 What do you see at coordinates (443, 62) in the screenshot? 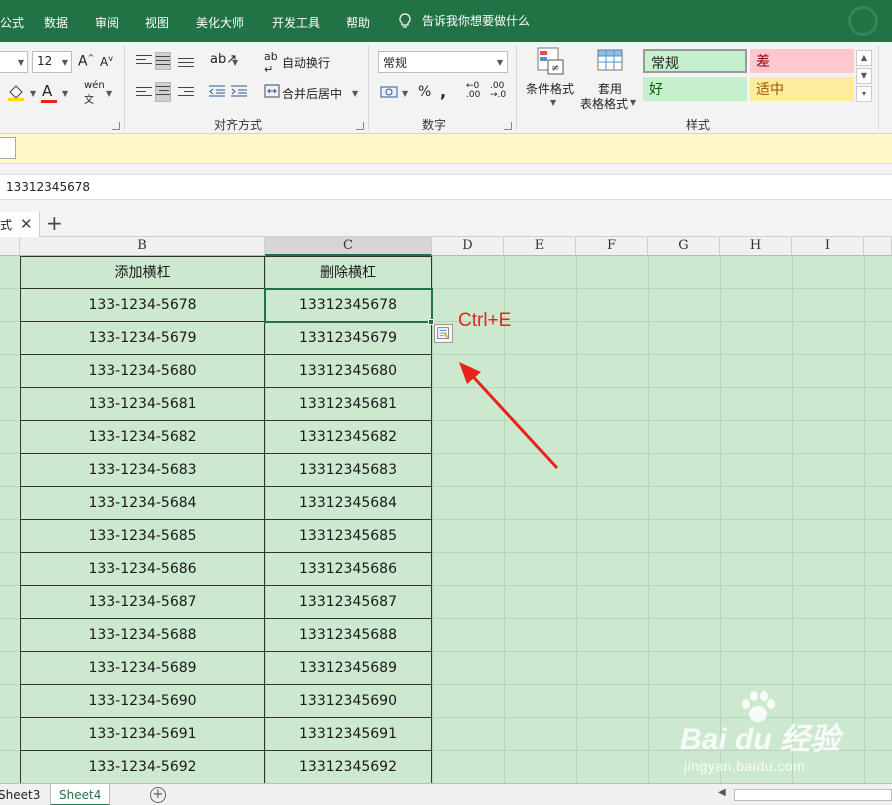
I see `number-format-select: 常规 ▼` at bounding box center [443, 62].